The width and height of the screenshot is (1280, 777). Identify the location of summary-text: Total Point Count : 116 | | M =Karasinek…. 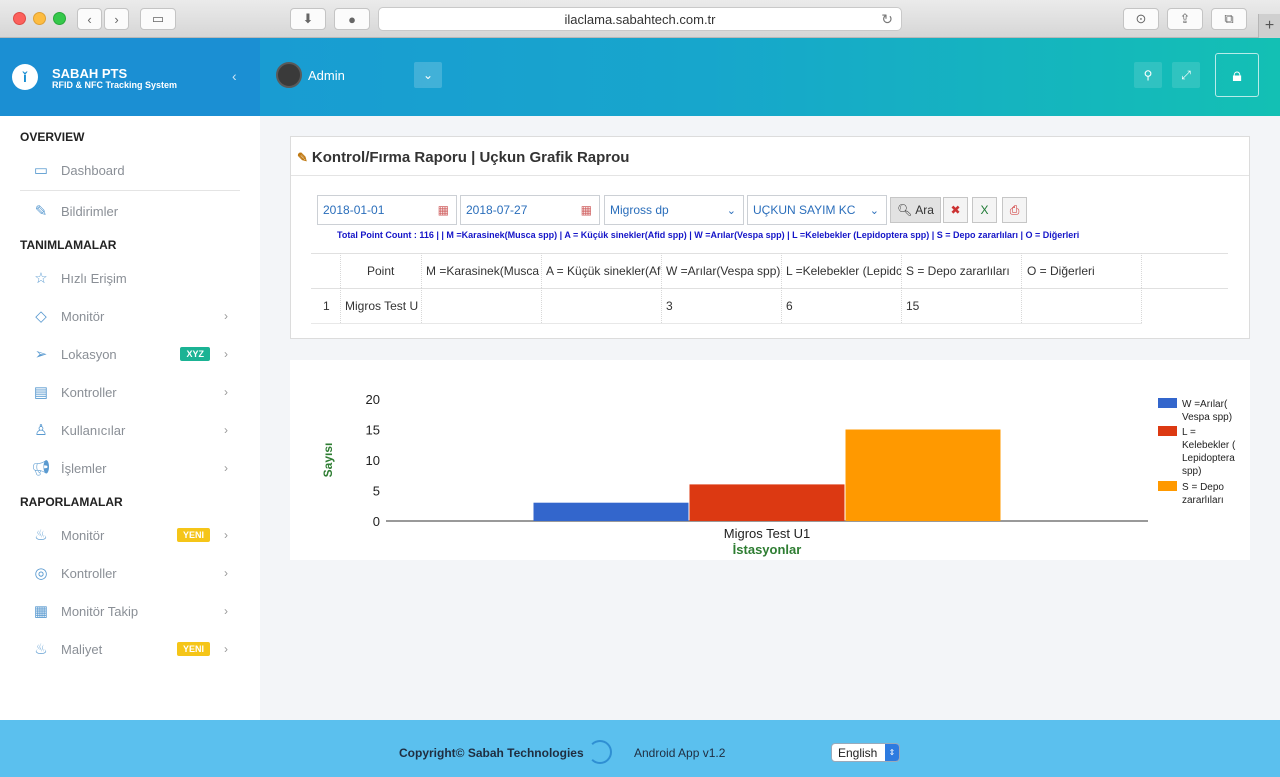
(708, 235).